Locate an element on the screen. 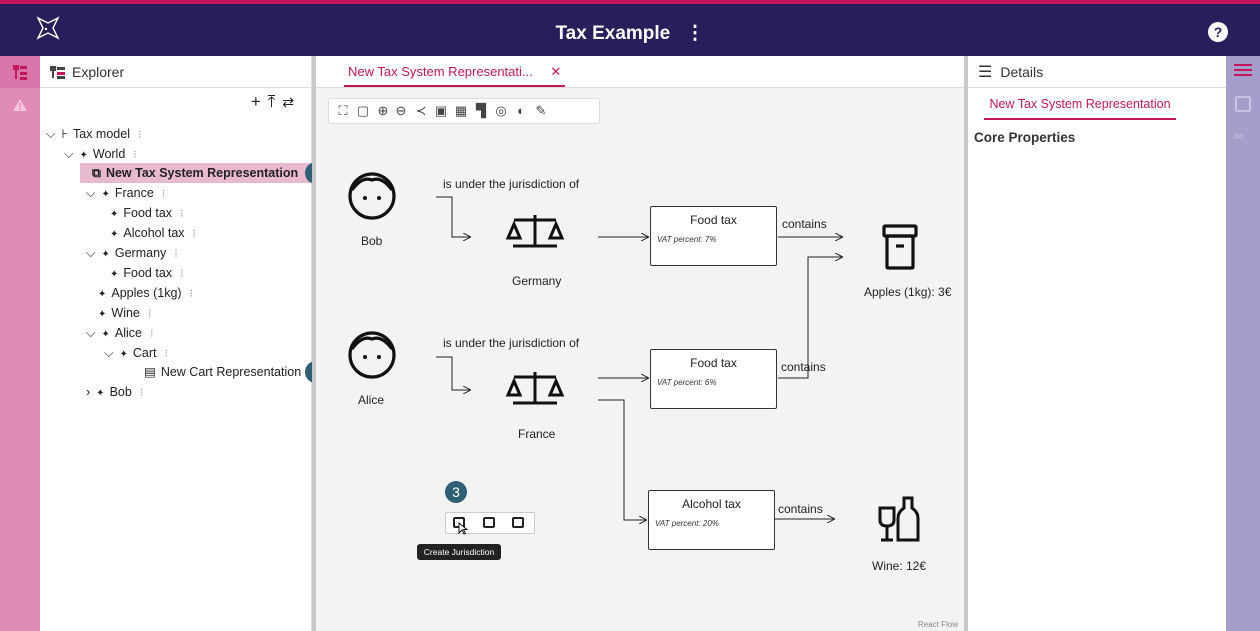 Image resolution: width=1260 pixels, height=631 pixels. scale-france-icon is located at coordinates (535, 388).